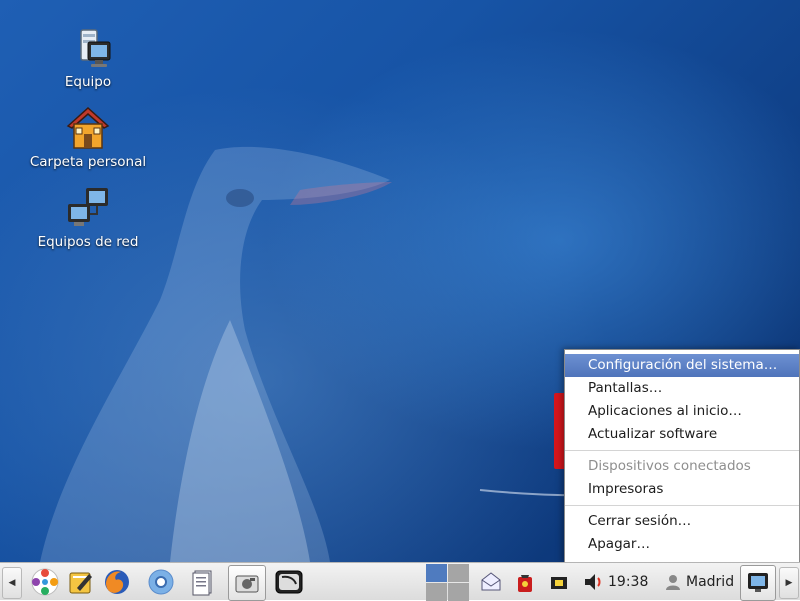  Describe the element at coordinates (88, 127) in the screenshot. I see `home-folder-icon` at that location.